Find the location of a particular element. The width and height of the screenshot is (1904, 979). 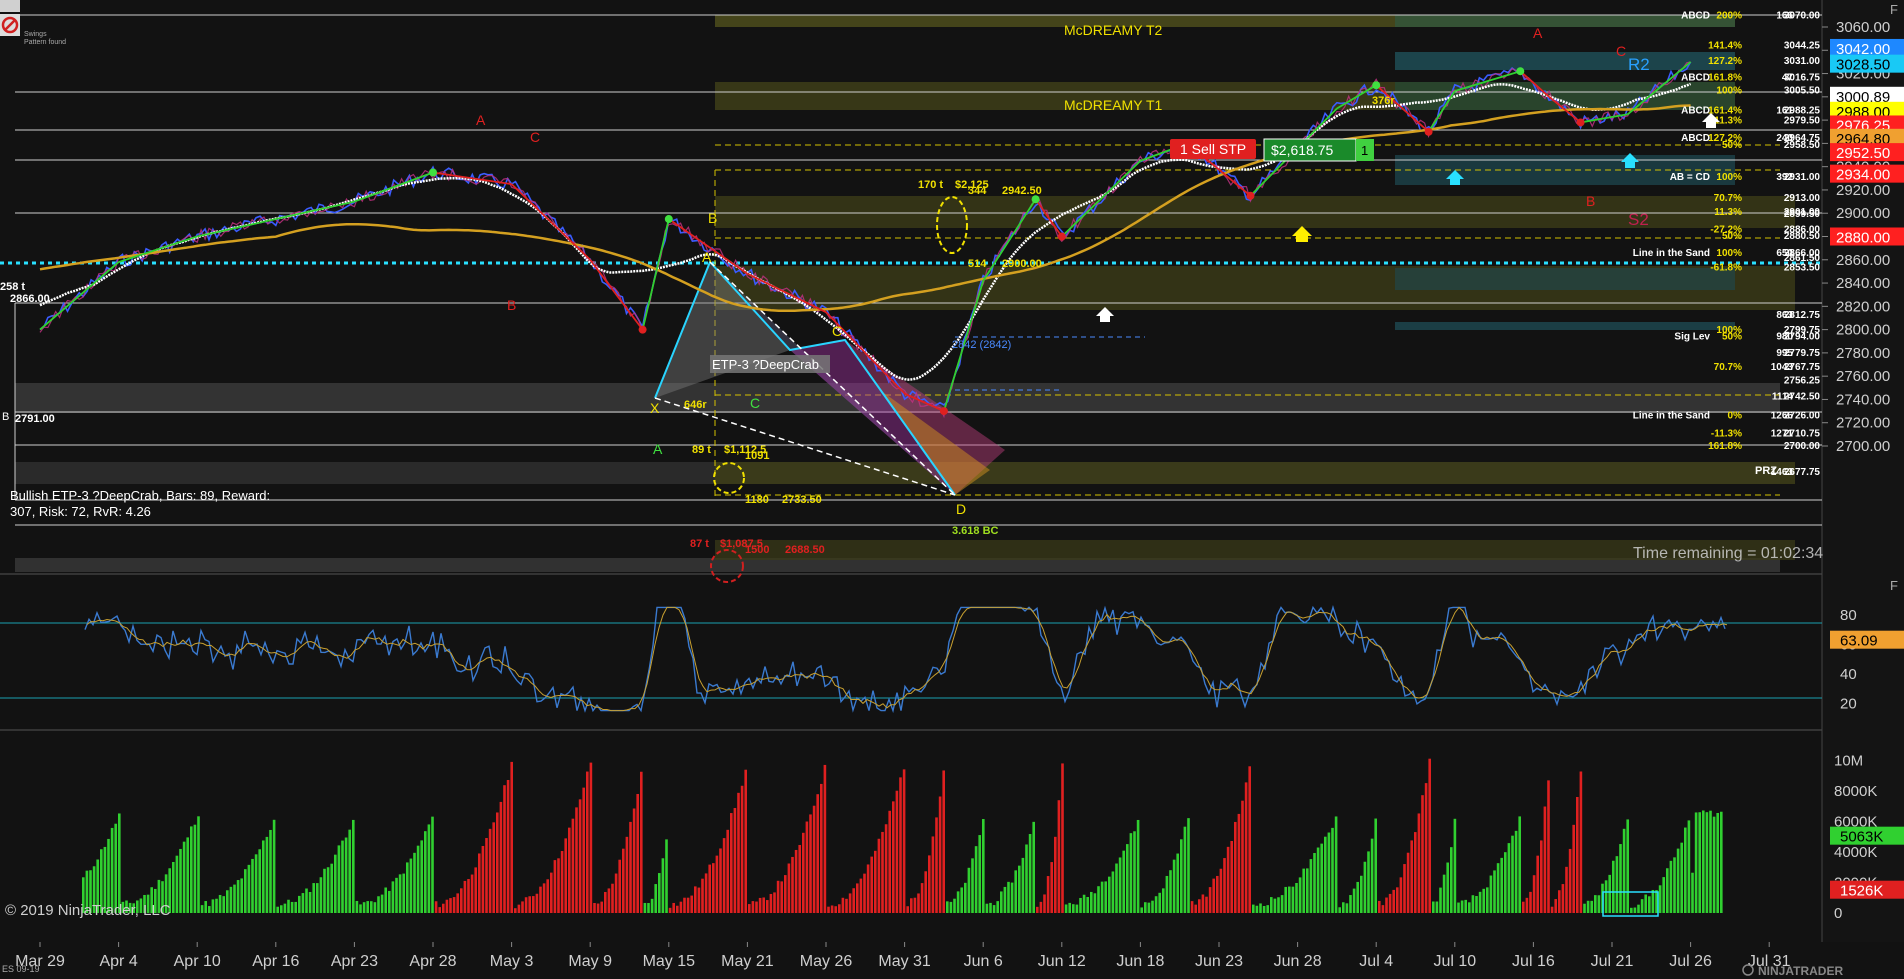

label-s2: S2 is located at coordinates (1638, 219).